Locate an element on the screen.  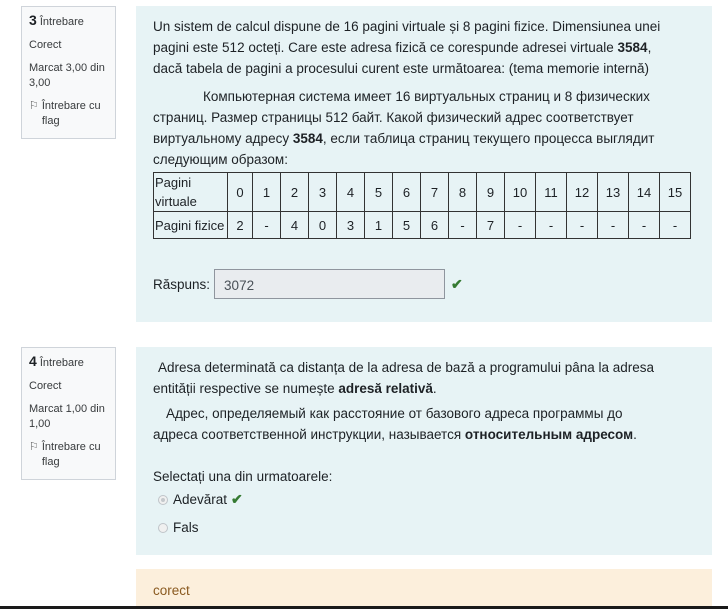
row-header-virtual: Pagini virtuale is located at coordinates (190, 192).